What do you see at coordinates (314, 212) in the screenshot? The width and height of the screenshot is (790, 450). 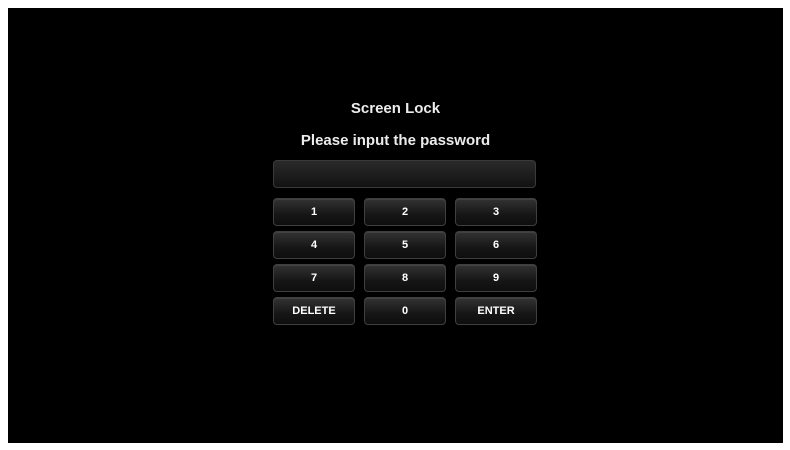 I see `key-1-button: 1` at bounding box center [314, 212].